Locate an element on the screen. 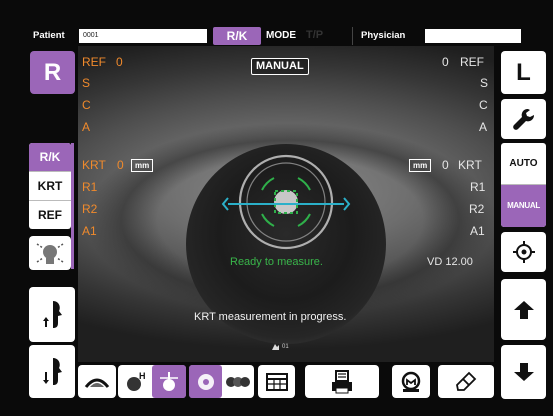  svg-text: H is located at coordinates (142, 376).